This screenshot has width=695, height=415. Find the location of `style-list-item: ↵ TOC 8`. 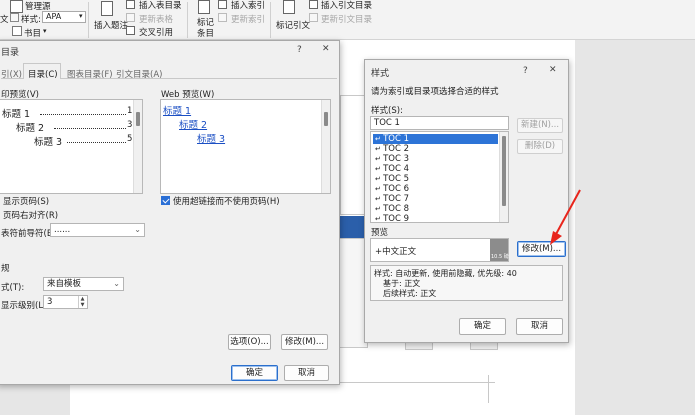

style-list-item: ↵ TOC 8 is located at coordinates (435, 209).